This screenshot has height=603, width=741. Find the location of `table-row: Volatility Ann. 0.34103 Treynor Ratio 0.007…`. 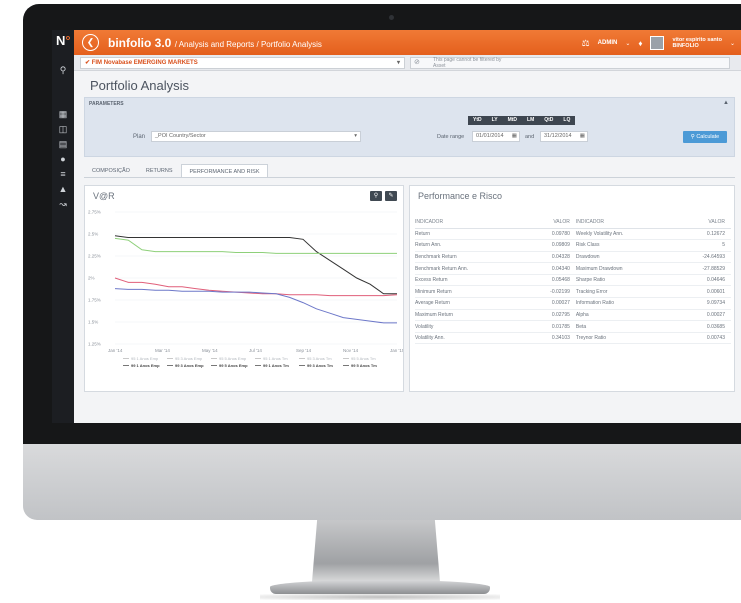

table-row: Volatility Ann. 0.34103 Treynor Ratio 0.007… is located at coordinates (573, 338).